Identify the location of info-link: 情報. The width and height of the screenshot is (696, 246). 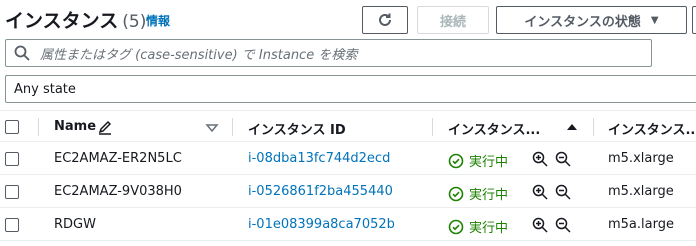
(158, 20).